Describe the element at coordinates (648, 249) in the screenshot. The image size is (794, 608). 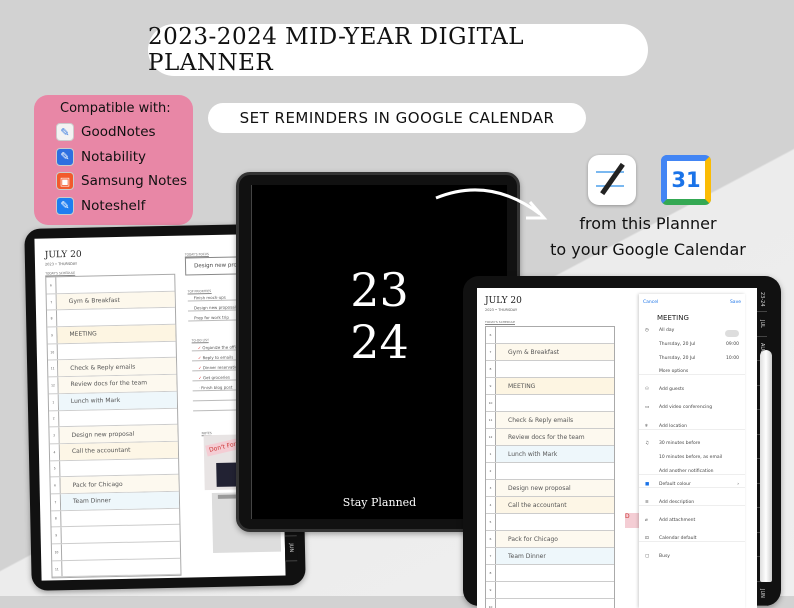
I see `promo-line-2: to your Google Calendar` at that location.